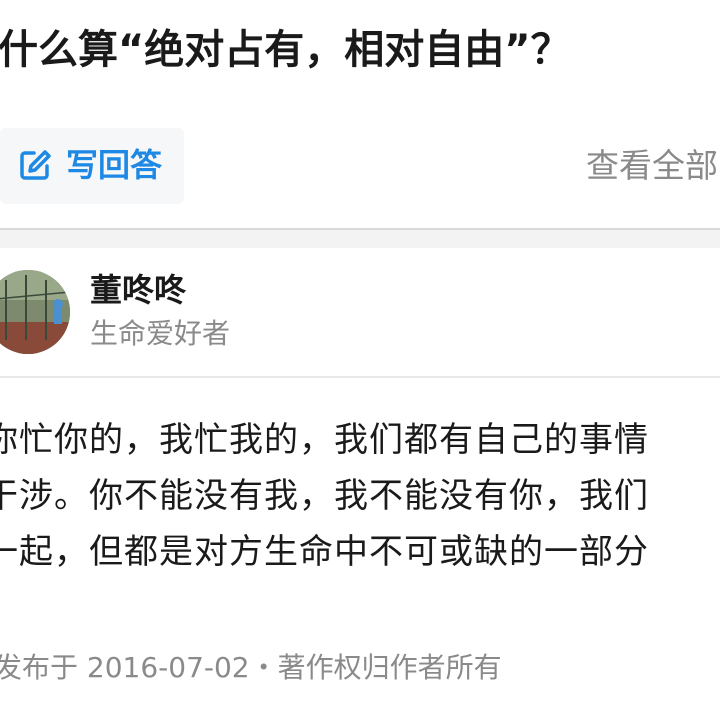 This screenshot has height=720, width=720. Describe the element at coordinates (138, 290) in the screenshot. I see `author-name: 董咚咚` at that location.